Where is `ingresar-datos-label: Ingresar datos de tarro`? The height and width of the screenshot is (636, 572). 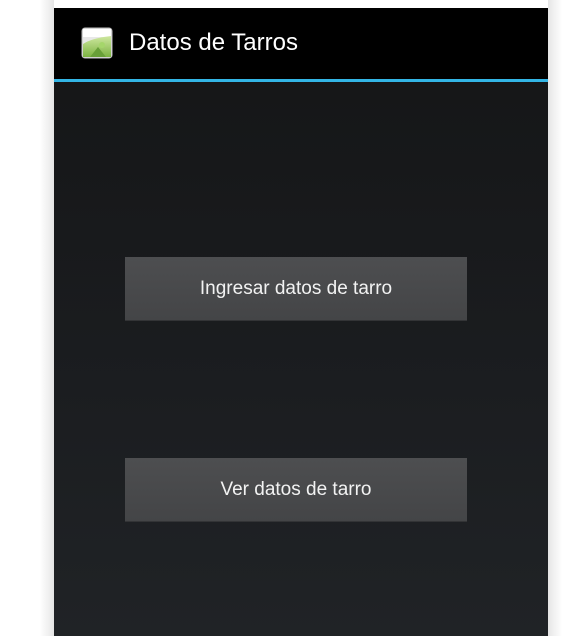 ingresar-datos-label: Ingresar datos de tarro is located at coordinates (296, 288).